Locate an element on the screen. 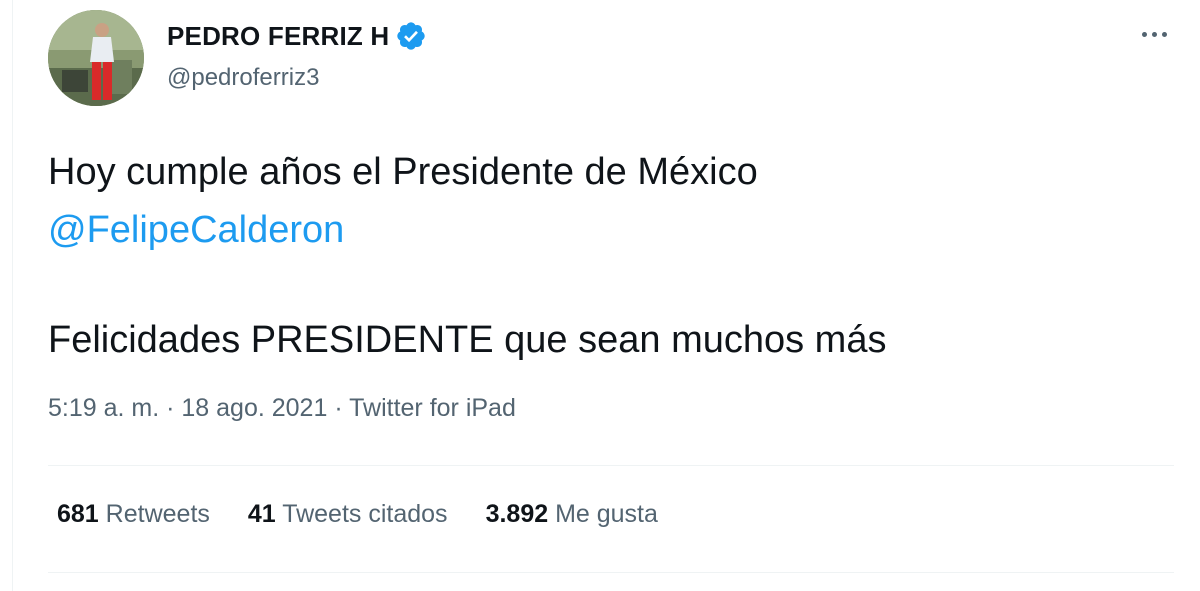 Image resolution: width=1200 pixels, height=591 pixels. left-border is located at coordinates (12, 295).